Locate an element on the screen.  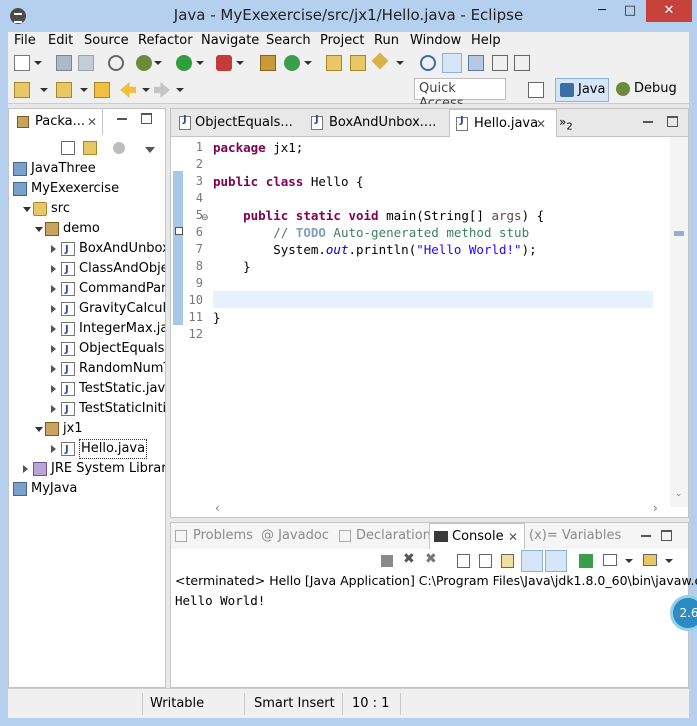
debug-icon is located at coordinates (144, 63).